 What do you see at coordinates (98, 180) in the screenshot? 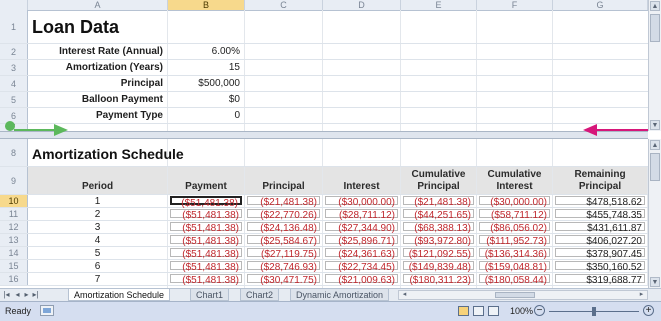
I see `header-period: Period` at bounding box center [98, 180].